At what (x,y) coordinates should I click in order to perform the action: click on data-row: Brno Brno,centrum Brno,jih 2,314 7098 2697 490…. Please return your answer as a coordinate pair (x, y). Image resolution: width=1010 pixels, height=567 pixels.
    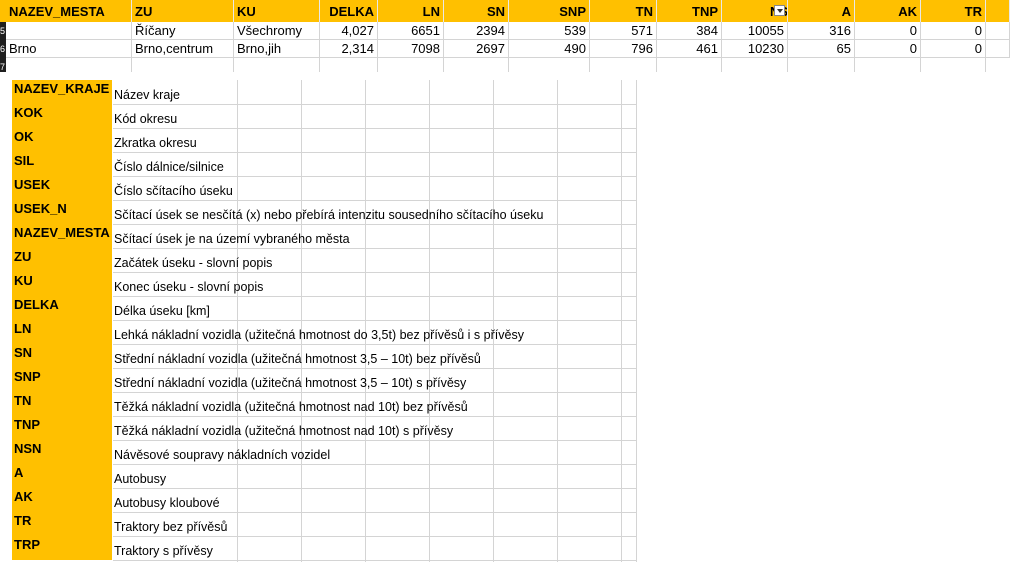
    Looking at the image, I should click on (505, 49).